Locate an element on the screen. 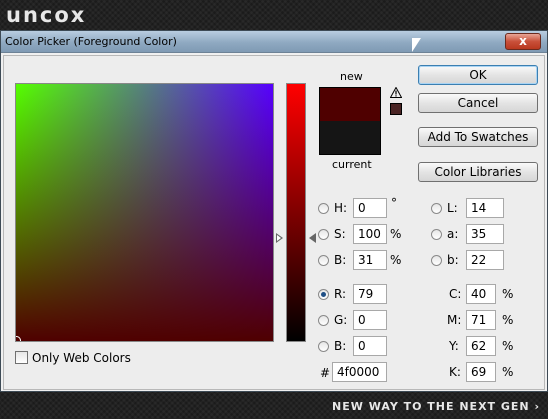 This screenshot has width=548, height=419. only-web-colors-label: Only Web Colors is located at coordinates (81, 358).